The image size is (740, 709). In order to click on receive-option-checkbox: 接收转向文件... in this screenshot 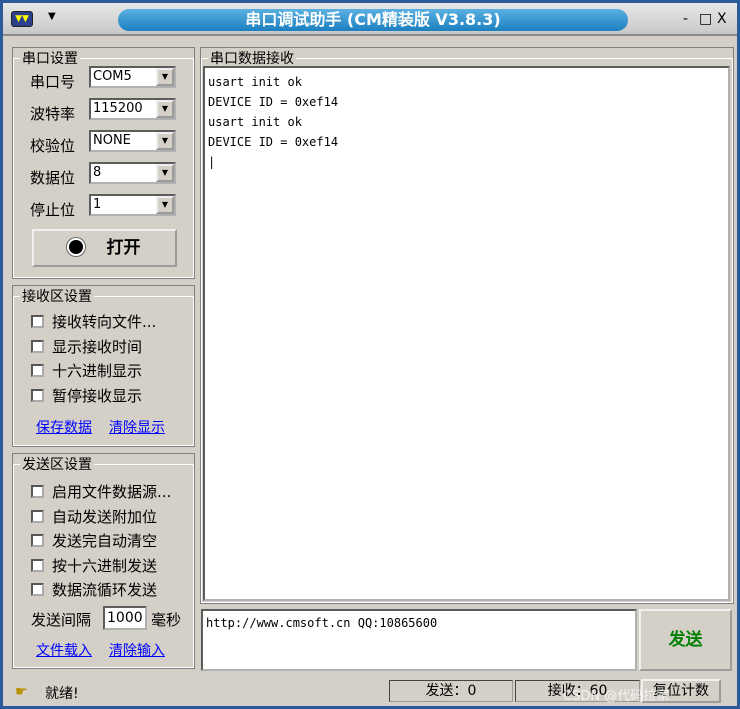, I will do `click(93, 321)`.